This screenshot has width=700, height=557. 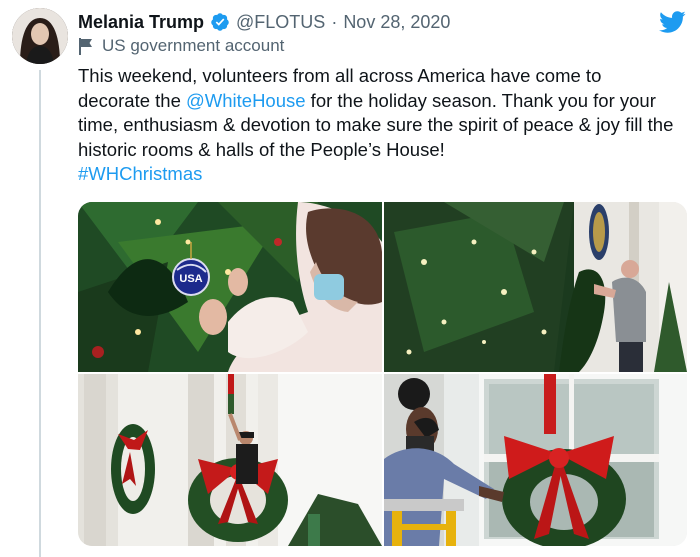 I want to click on government-account-label: US government account, so click(x=181, y=46).